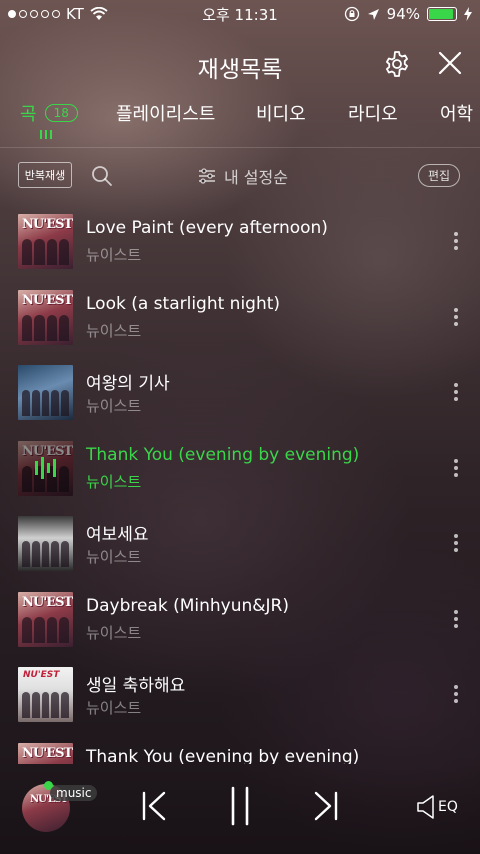 This screenshot has width=480, height=854. Describe the element at coordinates (351, 14) in the screenshot. I see `rotation-lock-icon` at that location.